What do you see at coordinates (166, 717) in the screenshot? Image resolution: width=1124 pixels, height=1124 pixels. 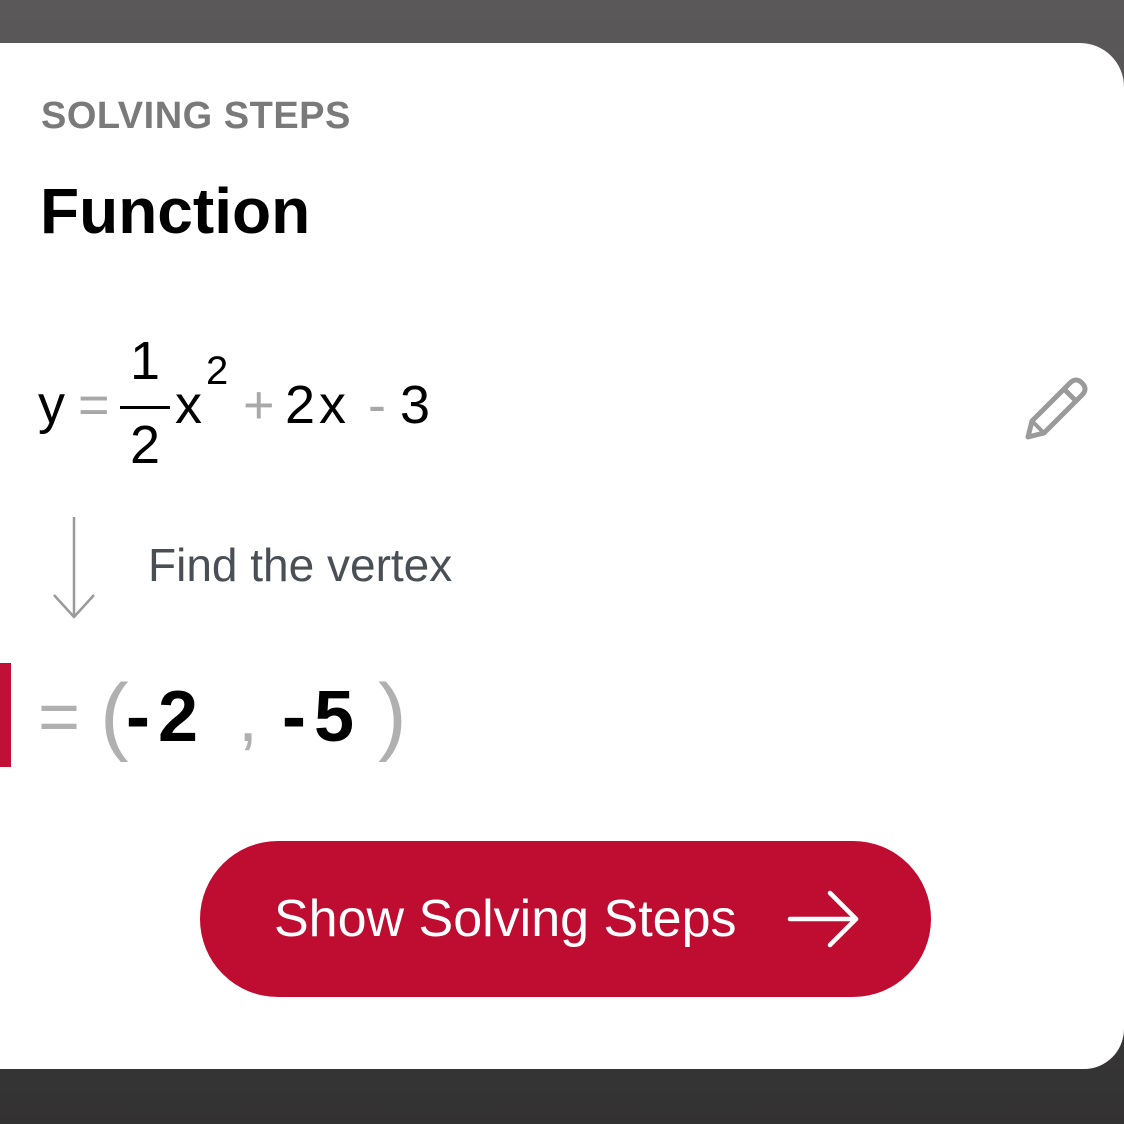 I see `result-x: -2` at bounding box center [166, 717].